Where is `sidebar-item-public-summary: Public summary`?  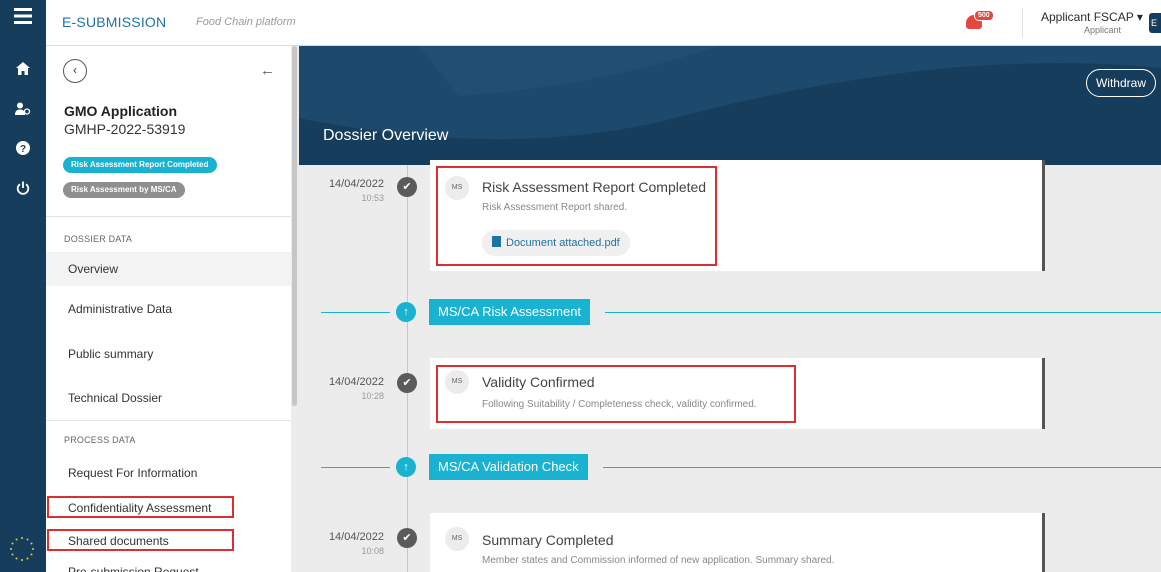
sidebar-item-public-summary: Public summary is located at coordinates (168, 354).